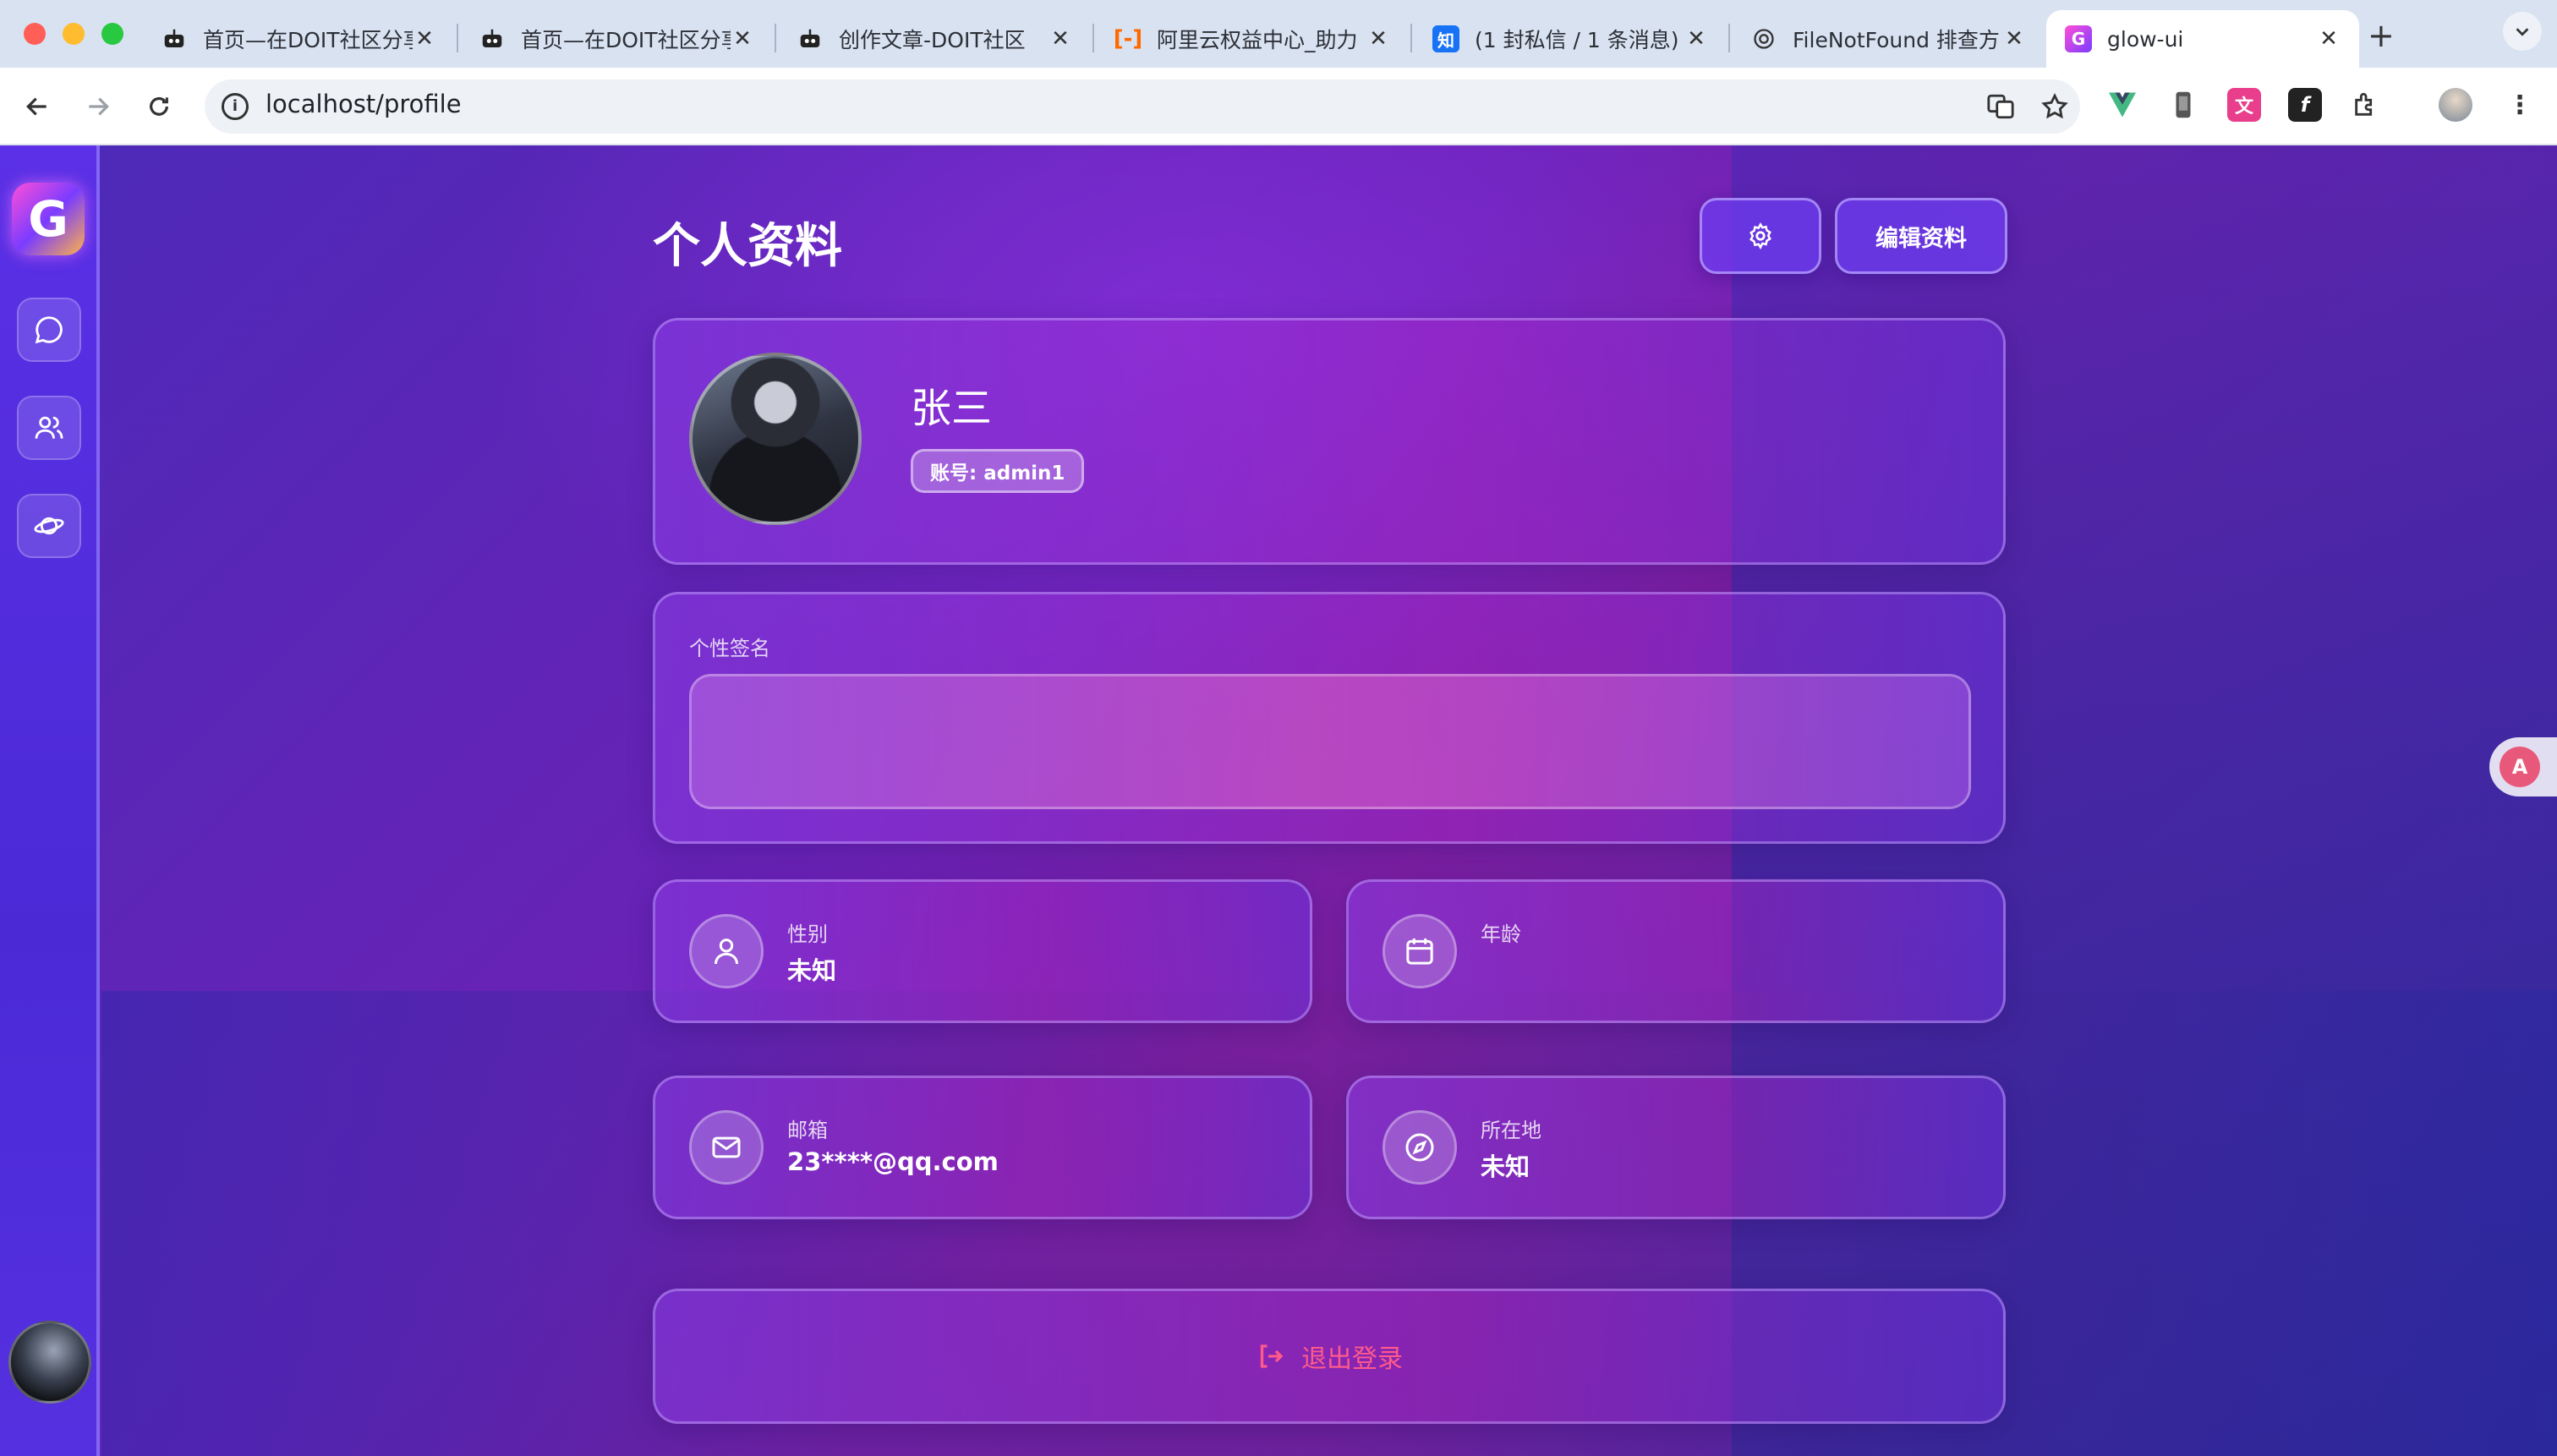 The image size is (2557, 1456). Describe the element at coordinates (726, 1147) in the screenshot. I see `mail-icon` at that location.